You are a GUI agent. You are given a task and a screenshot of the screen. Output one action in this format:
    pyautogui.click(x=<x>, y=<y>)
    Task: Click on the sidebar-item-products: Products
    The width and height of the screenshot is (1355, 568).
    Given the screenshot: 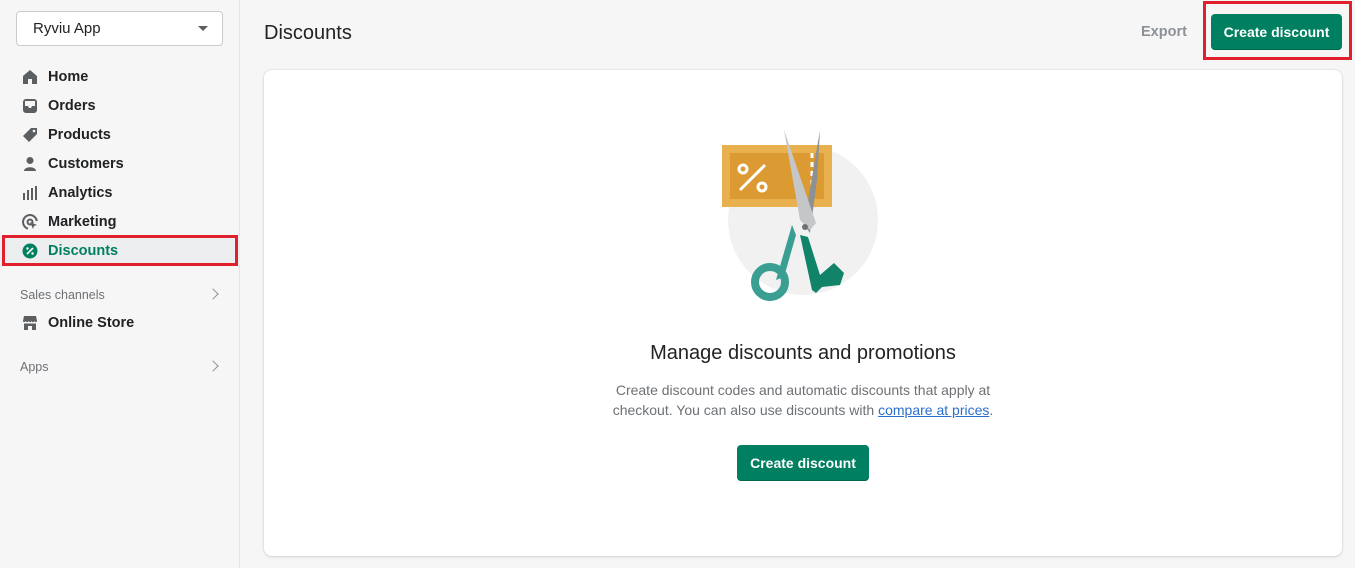 What is the action you would take?
    pyautogui.click(x=120, y=134)
    